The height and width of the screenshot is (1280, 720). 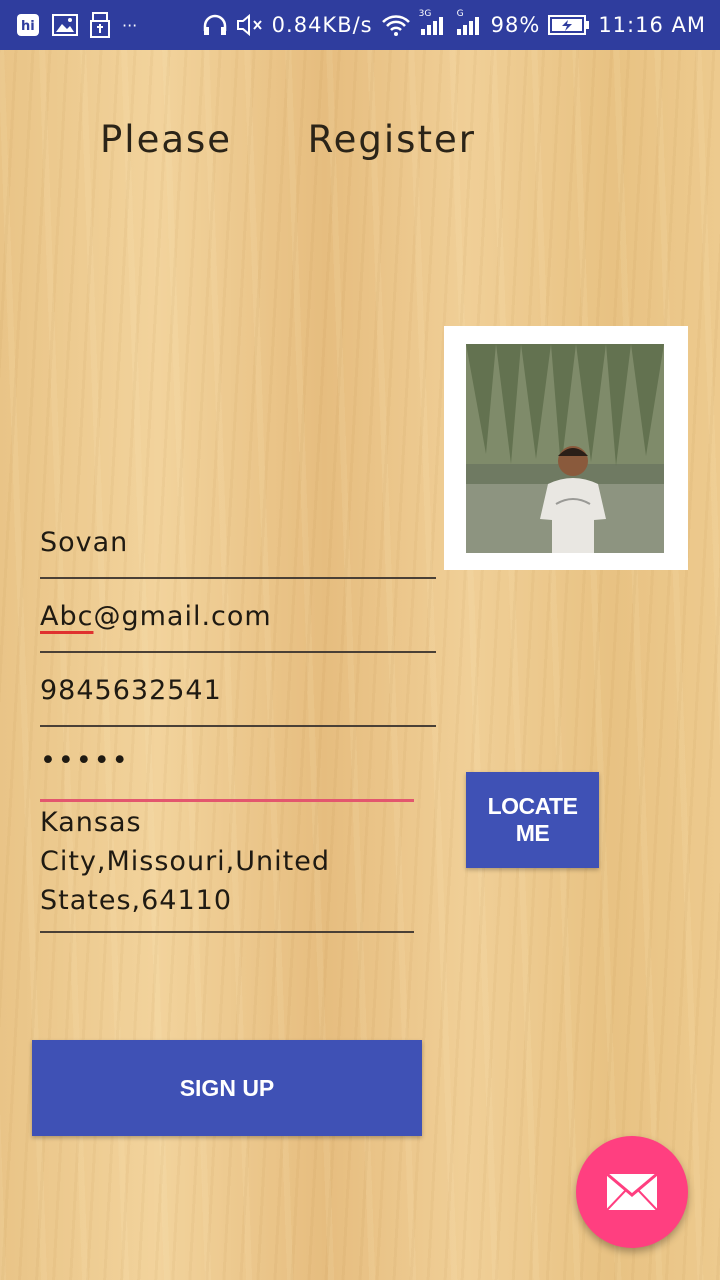 What do you see at coordinates (227, 800) in the screenshot?
I see `password-field-underline` at bounding box center [227, 800].